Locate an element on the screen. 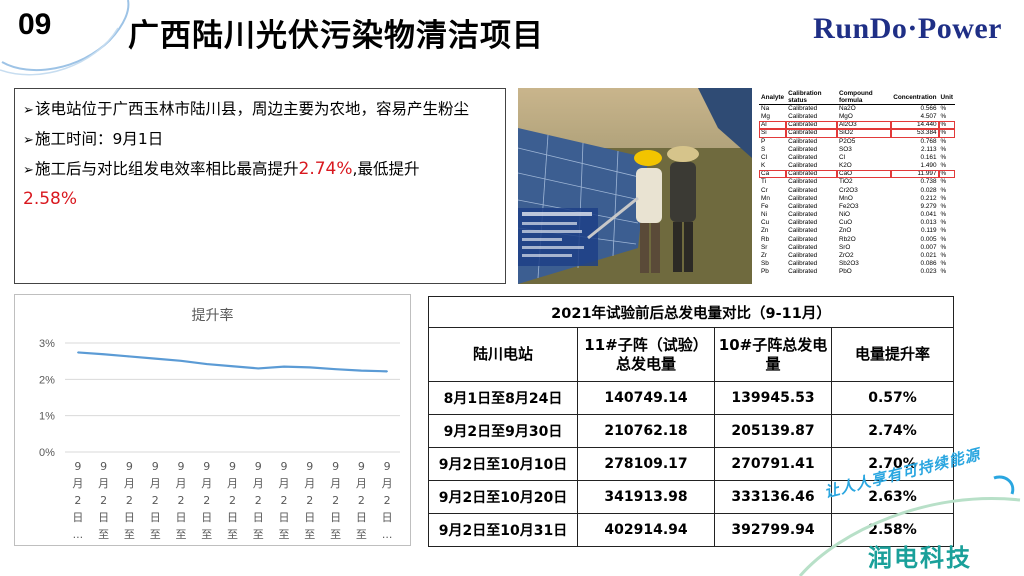 The image size is (1024, 576). analyte-table-cell: 9.279 is located at coordinates (928, 206).